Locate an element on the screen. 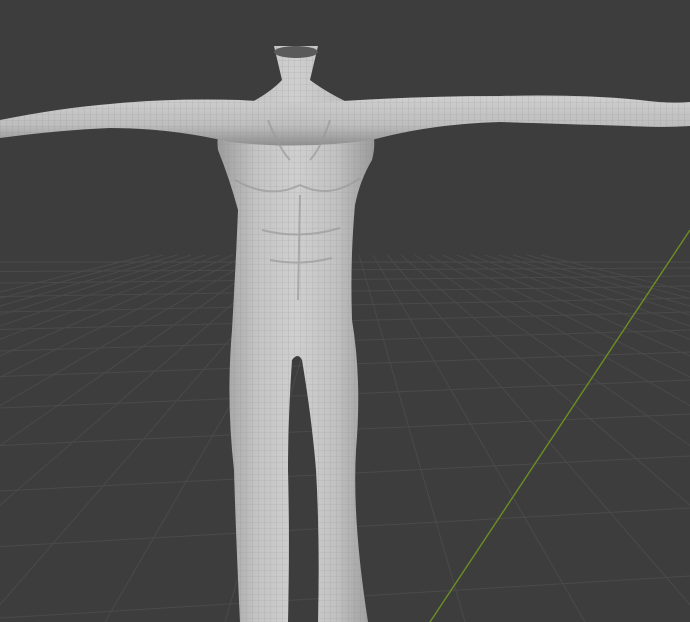 The width and height of the screenshot is (690, 622). neck-opening is located at coordinates (296, 52).